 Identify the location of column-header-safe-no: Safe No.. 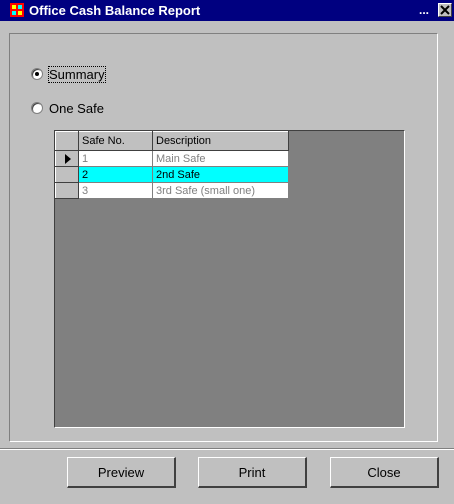
(115, 141).